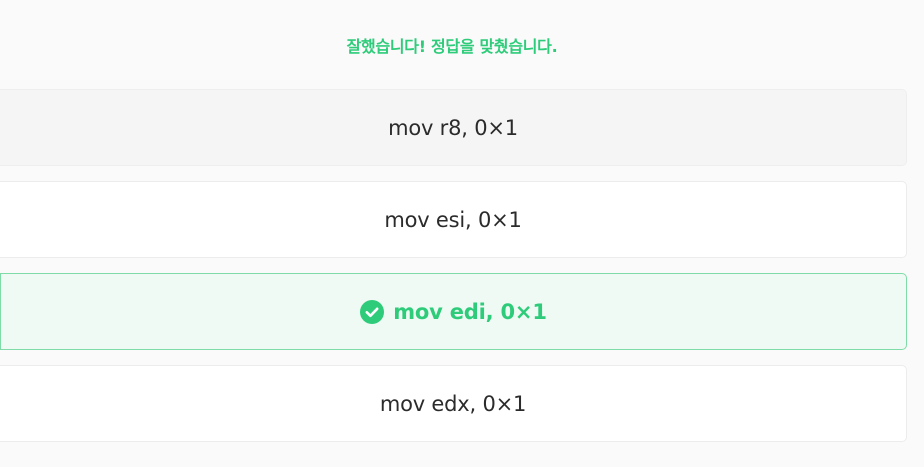 The height and width of the screenshot is (467, 924). I want to click on answer-option-label: mov edi, 0×1, so click(470, 311).